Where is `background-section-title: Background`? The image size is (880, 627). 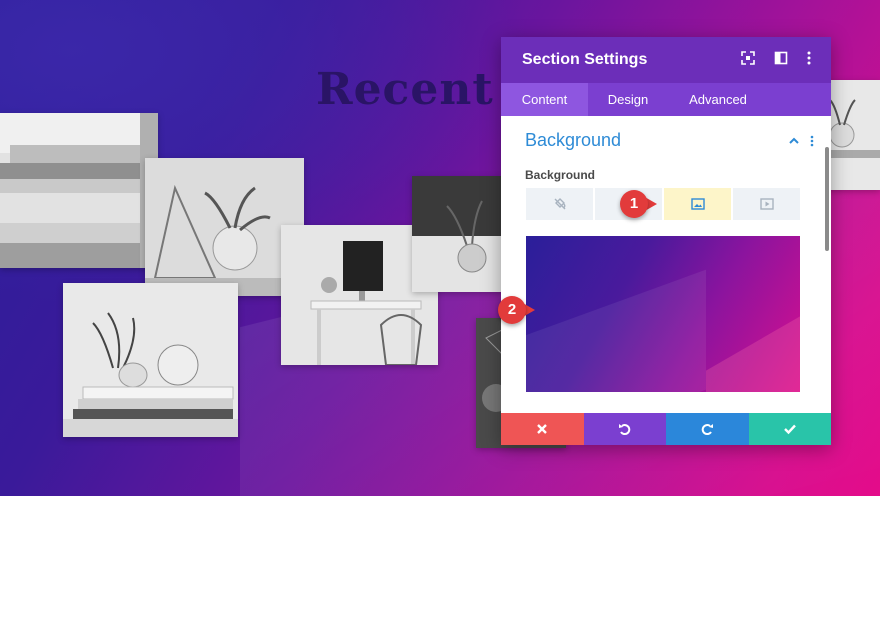 background-section-title: Background is located at coordinates (573, 140).